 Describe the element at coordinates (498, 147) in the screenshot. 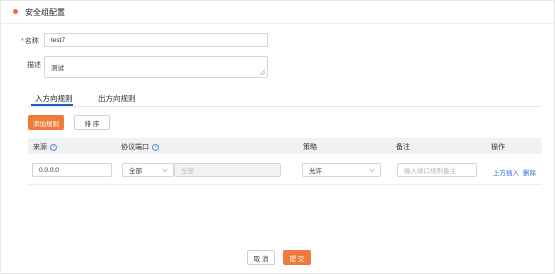

I see `column-actions: 操作` at that location.